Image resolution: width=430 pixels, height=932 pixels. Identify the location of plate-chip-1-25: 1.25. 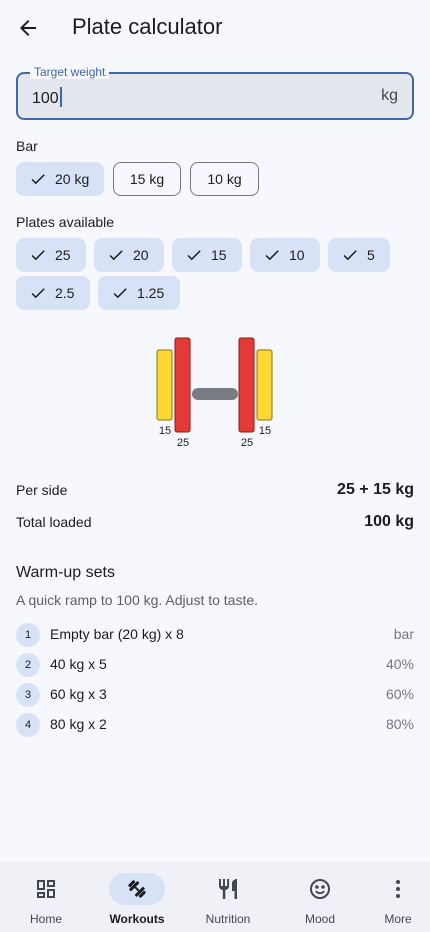
(139, 293).